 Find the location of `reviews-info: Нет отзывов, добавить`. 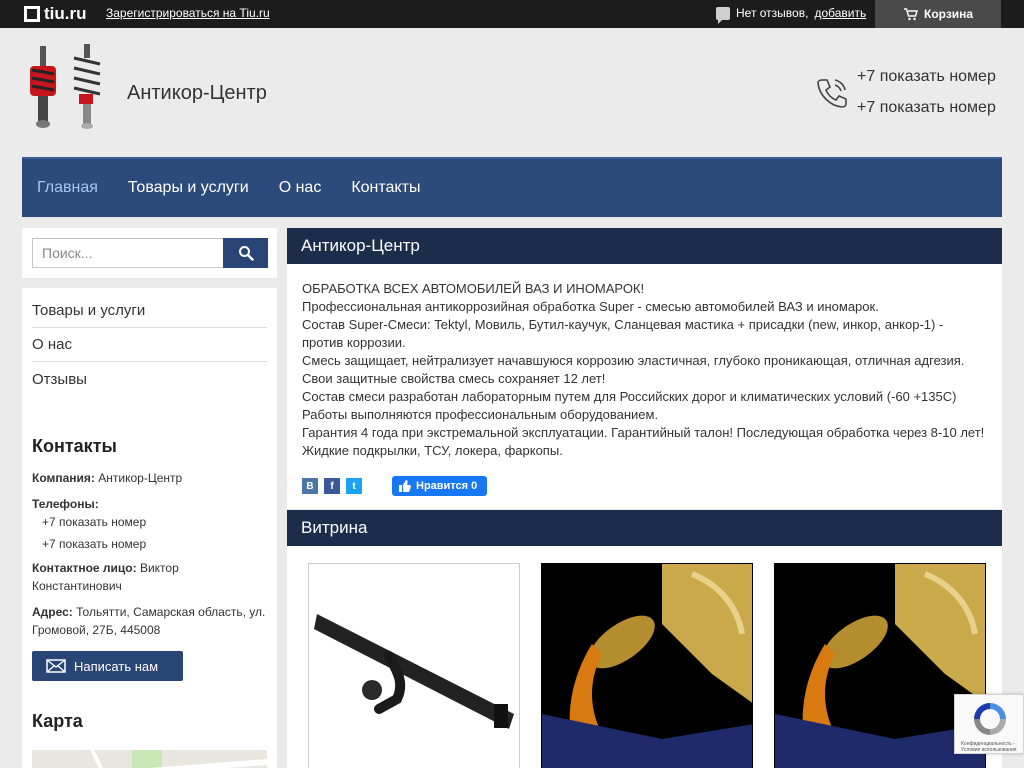

reviews-info: Нет отзывов, добавить is located at coordinates (791, 15).